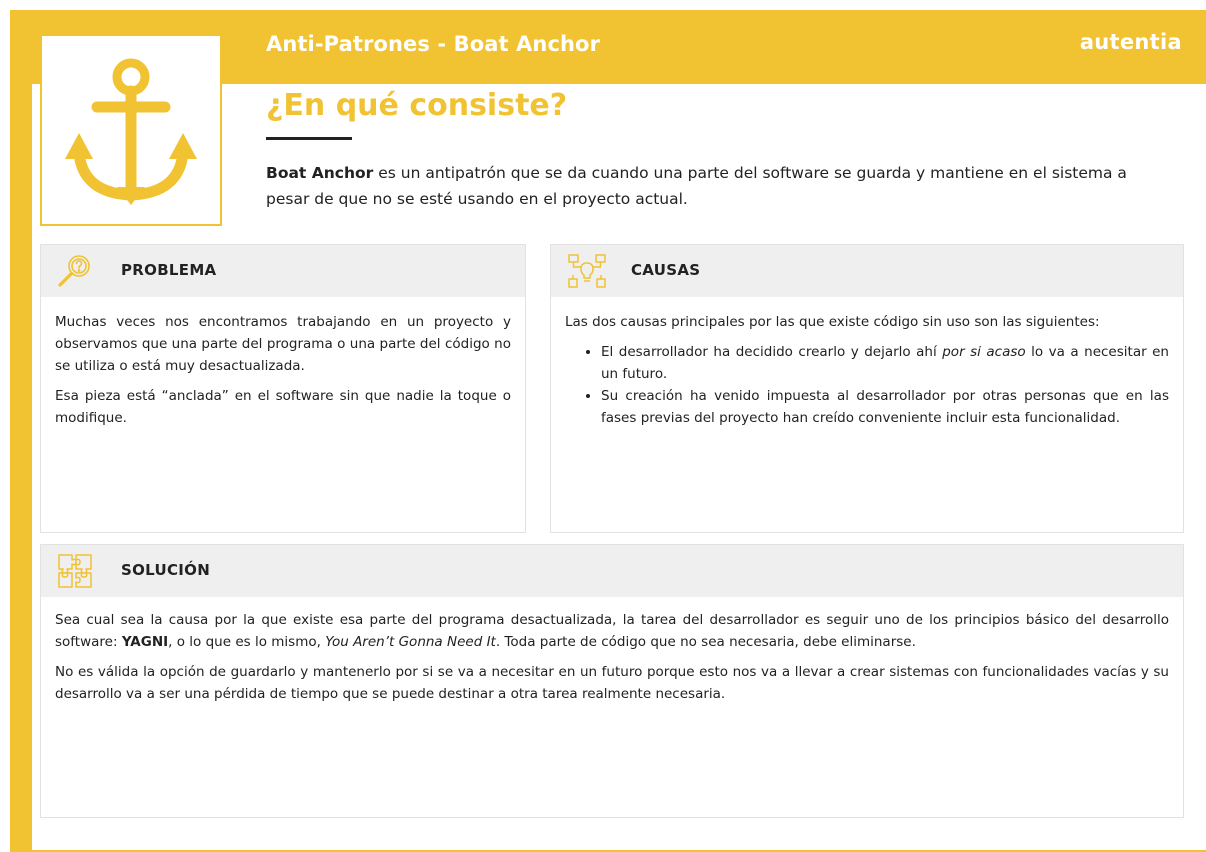  I want to click on solucion-title: SOLUCIÓN, so click(166, 570).